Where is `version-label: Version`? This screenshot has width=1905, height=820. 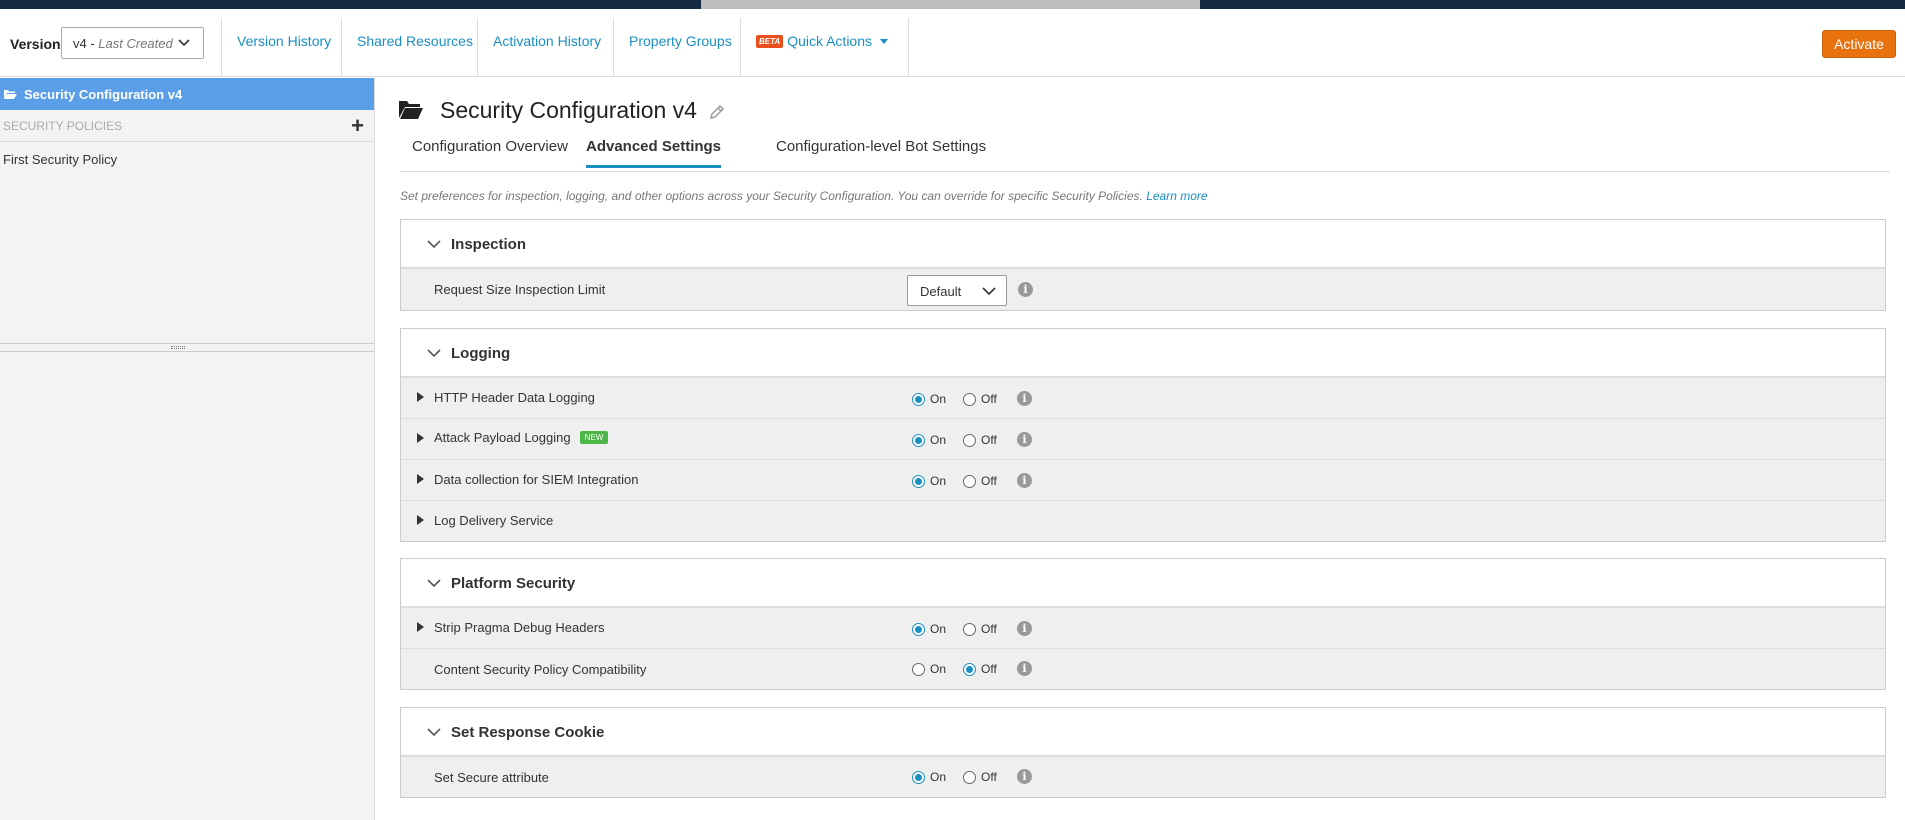 version-label: Version is located at coordinates (35, 44).